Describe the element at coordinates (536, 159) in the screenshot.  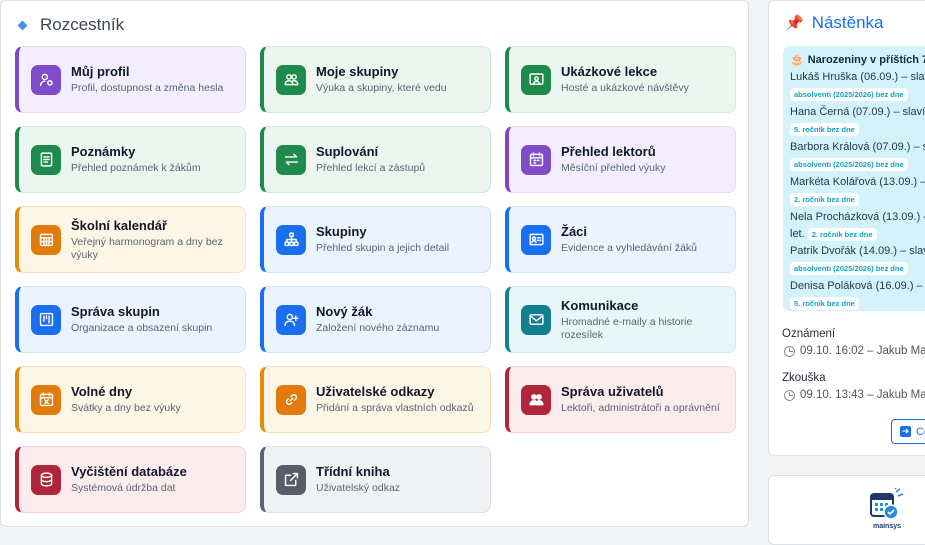
I see `calendar-week-icon` at that location.